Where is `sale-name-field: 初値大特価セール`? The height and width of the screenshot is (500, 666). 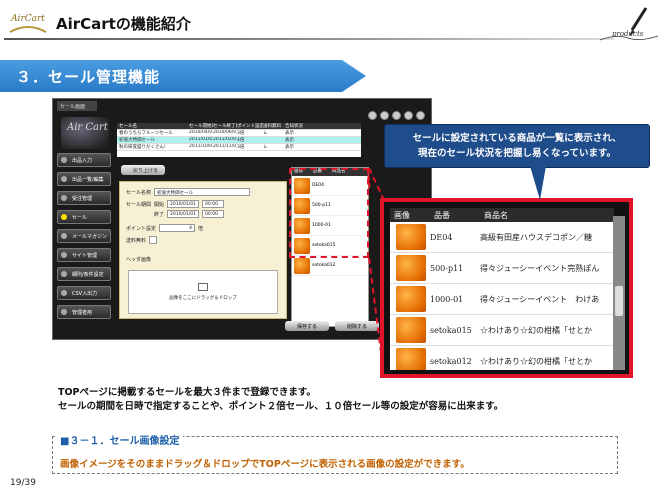
sale-name-field: 初値大特価セール is located at coordinates (202, 192).